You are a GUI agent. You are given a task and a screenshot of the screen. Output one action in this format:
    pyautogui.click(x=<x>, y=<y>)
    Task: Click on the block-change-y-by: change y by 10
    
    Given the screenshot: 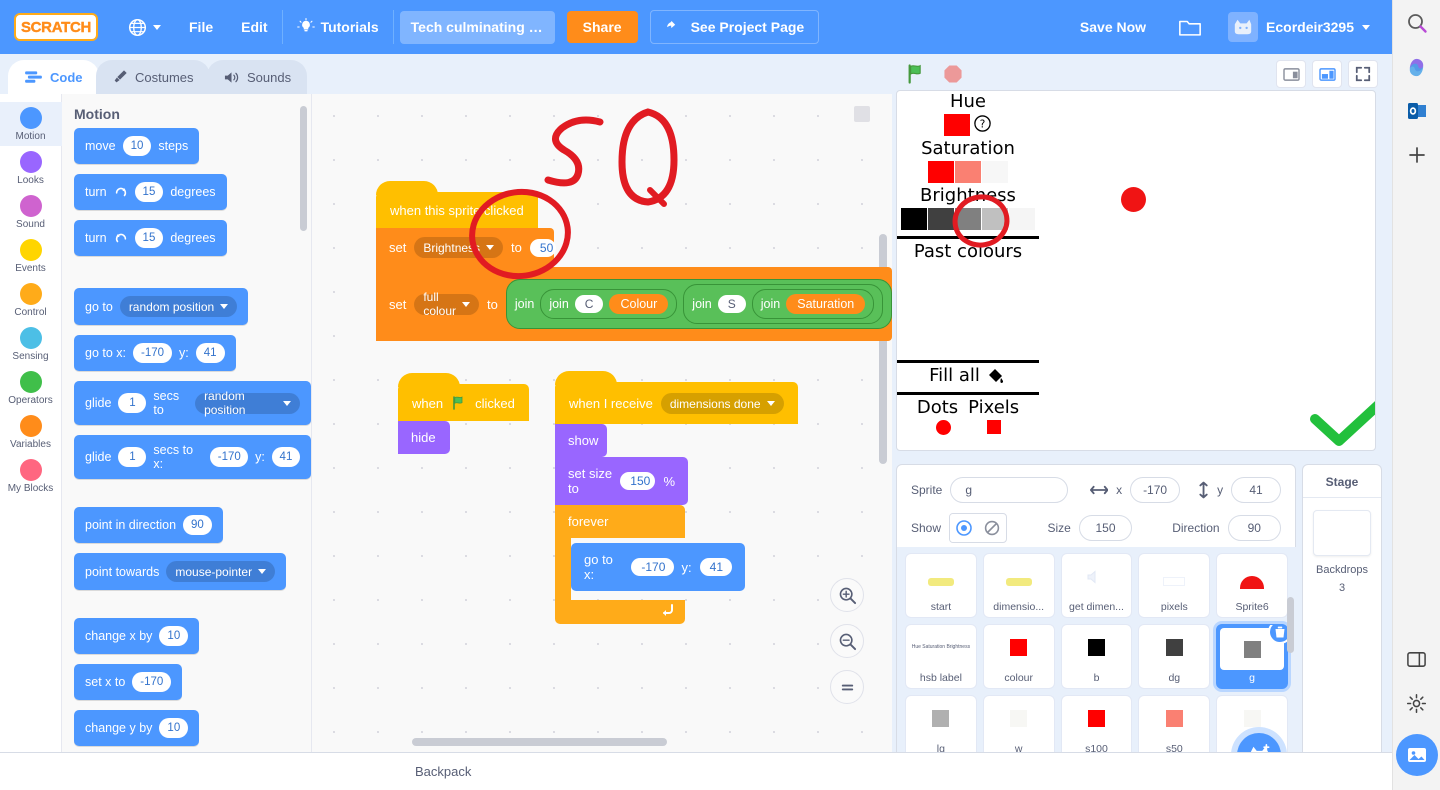 What is the action you would take?
    pyautogui.click(x=137, y=728)
    